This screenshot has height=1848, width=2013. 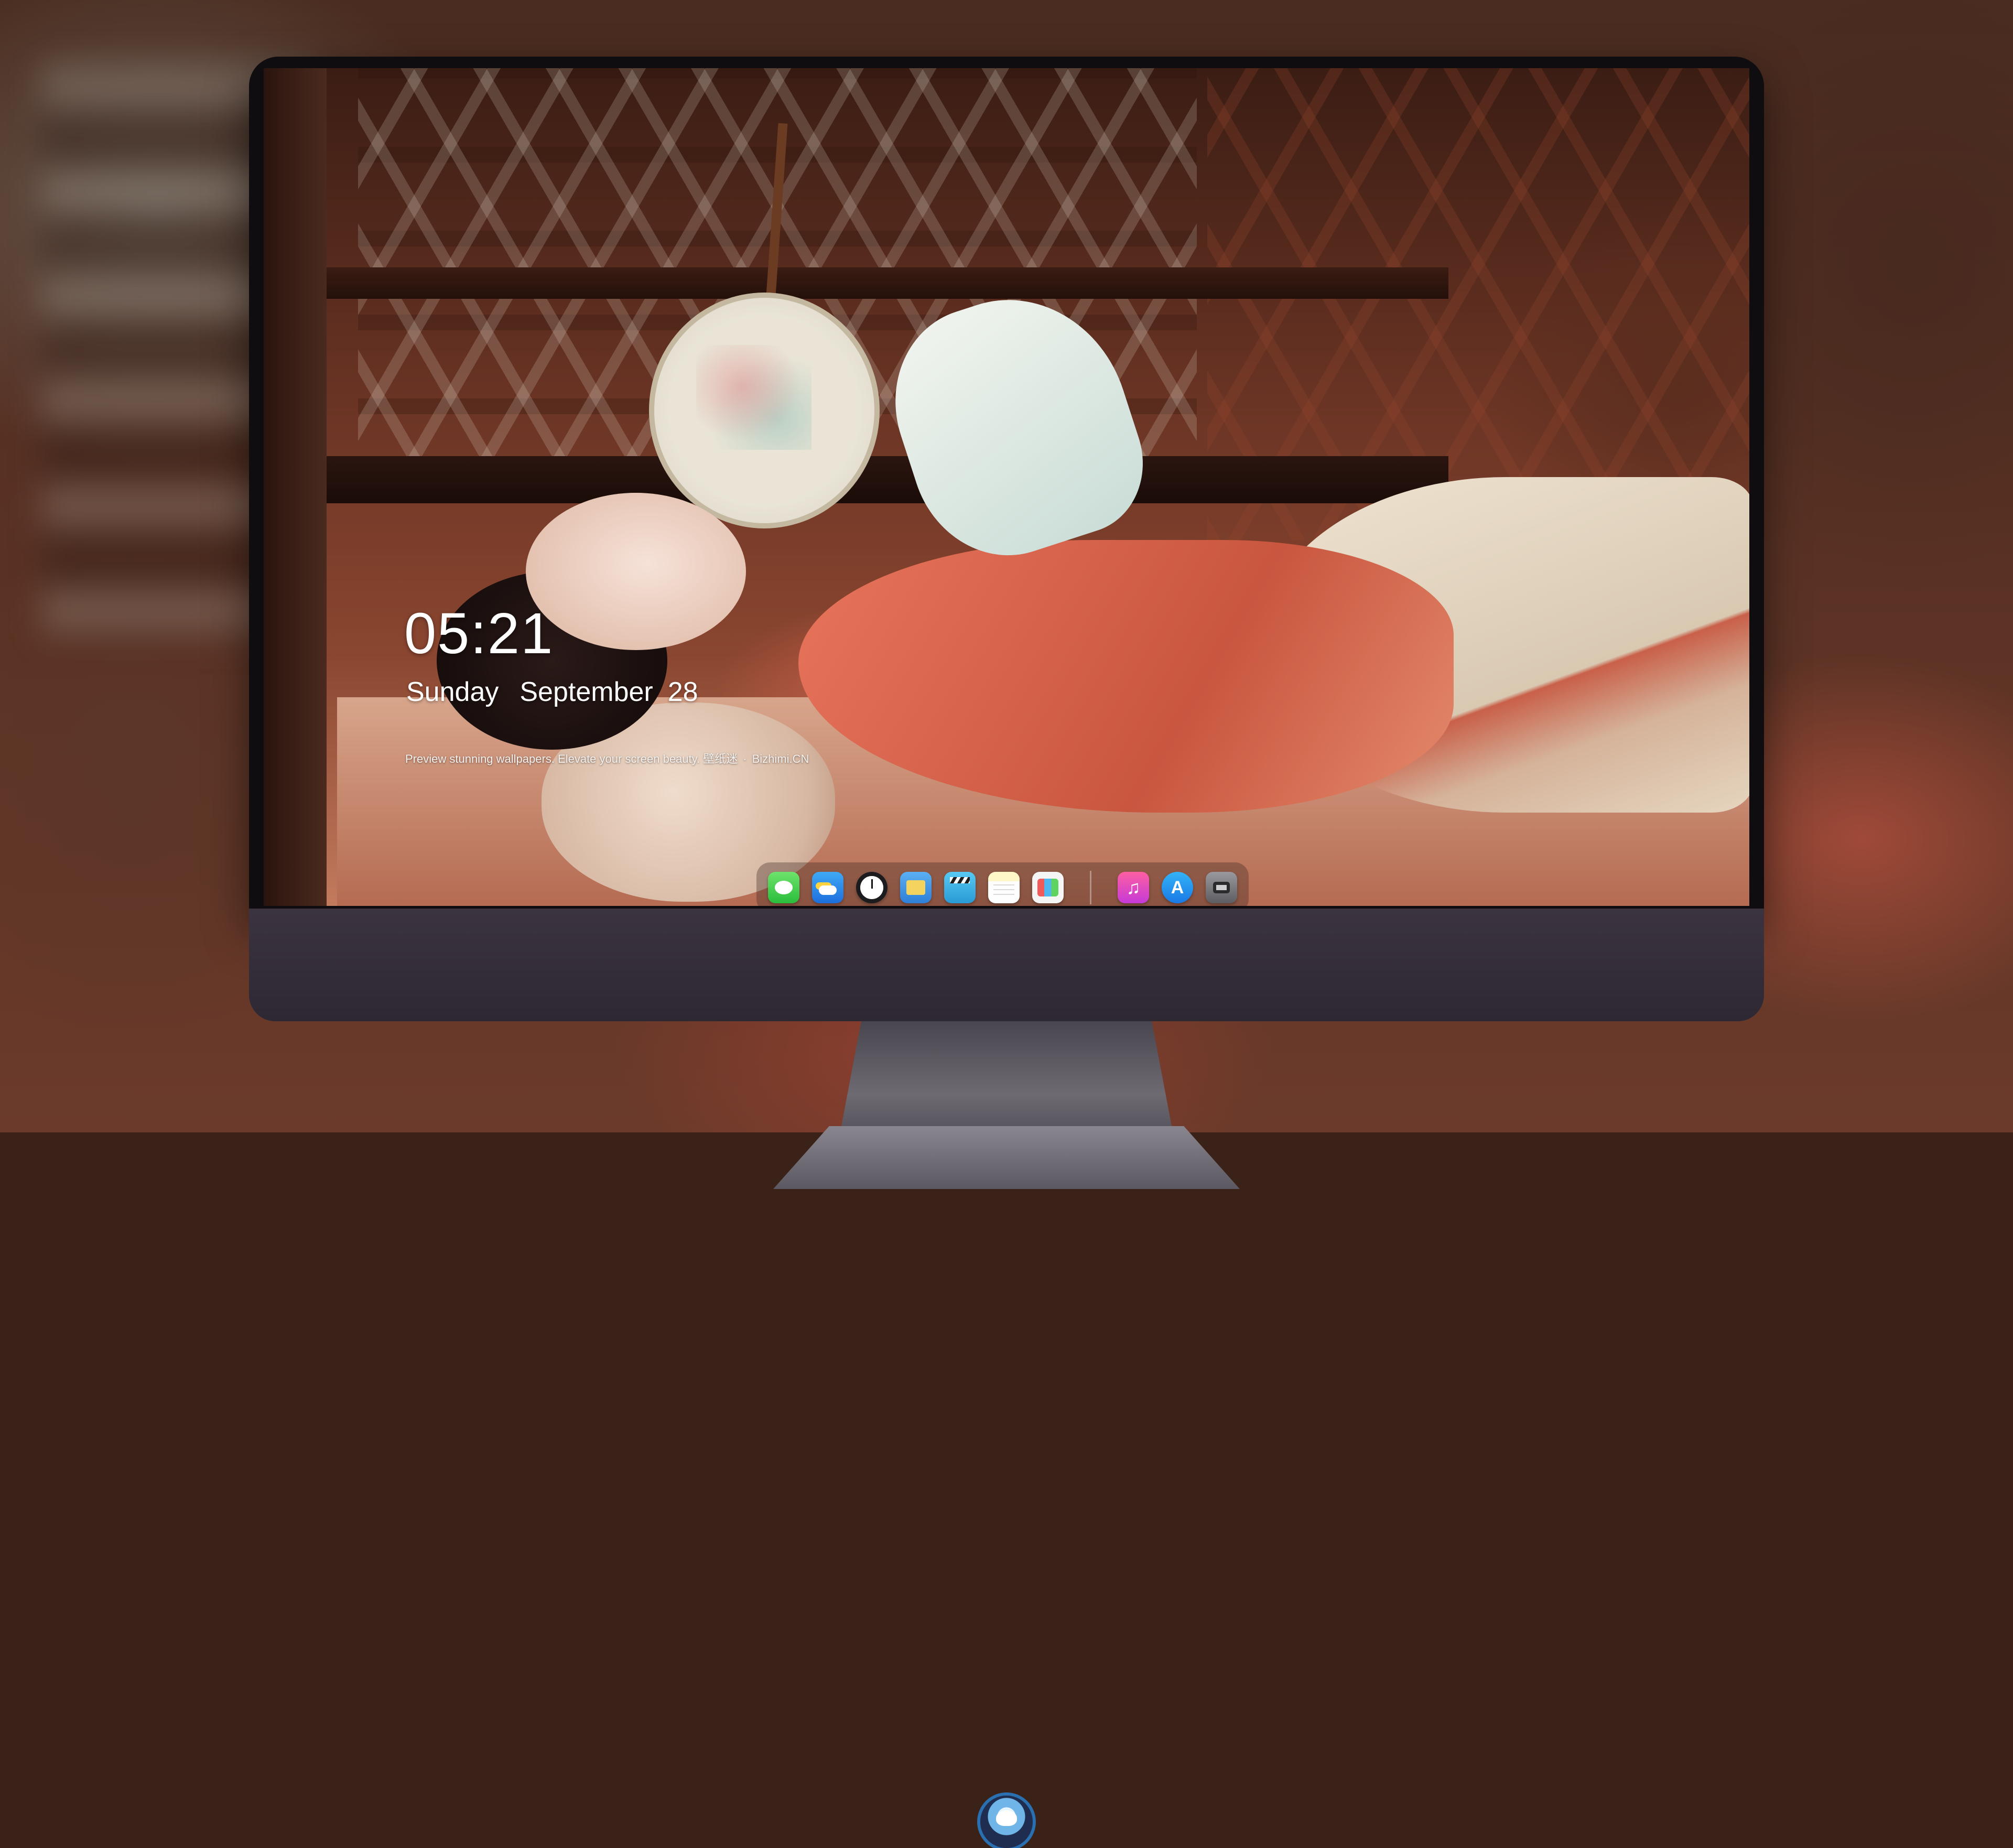 I want to click on clock-icon, so click(x=872, y=887).